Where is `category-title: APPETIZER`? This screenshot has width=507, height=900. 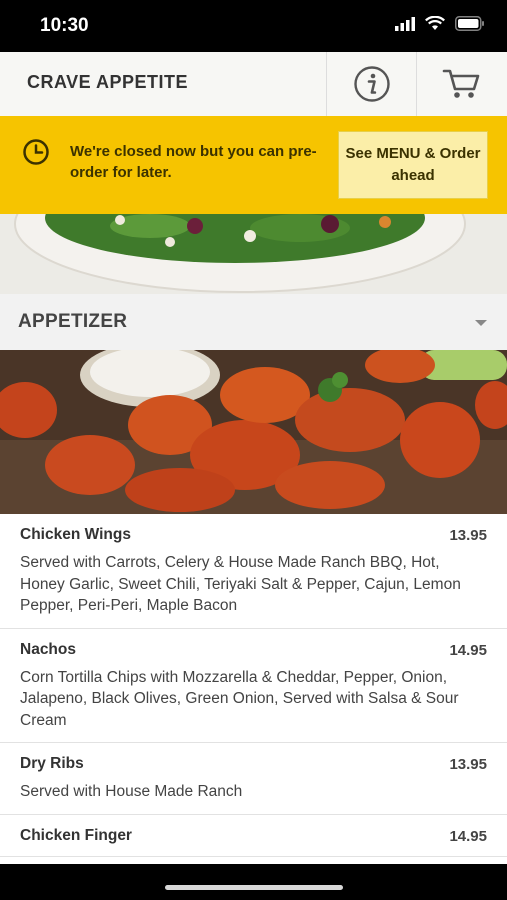
category-title: APPETIZER is located at coordinates (73, 321).